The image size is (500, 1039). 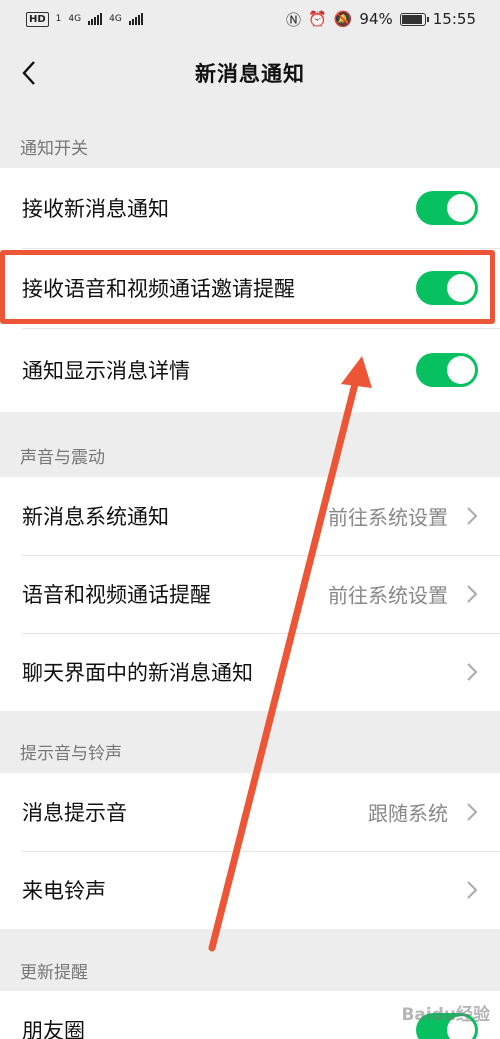 I want to click on nav-bar: 新消息通知, so click(x=250, y=73).